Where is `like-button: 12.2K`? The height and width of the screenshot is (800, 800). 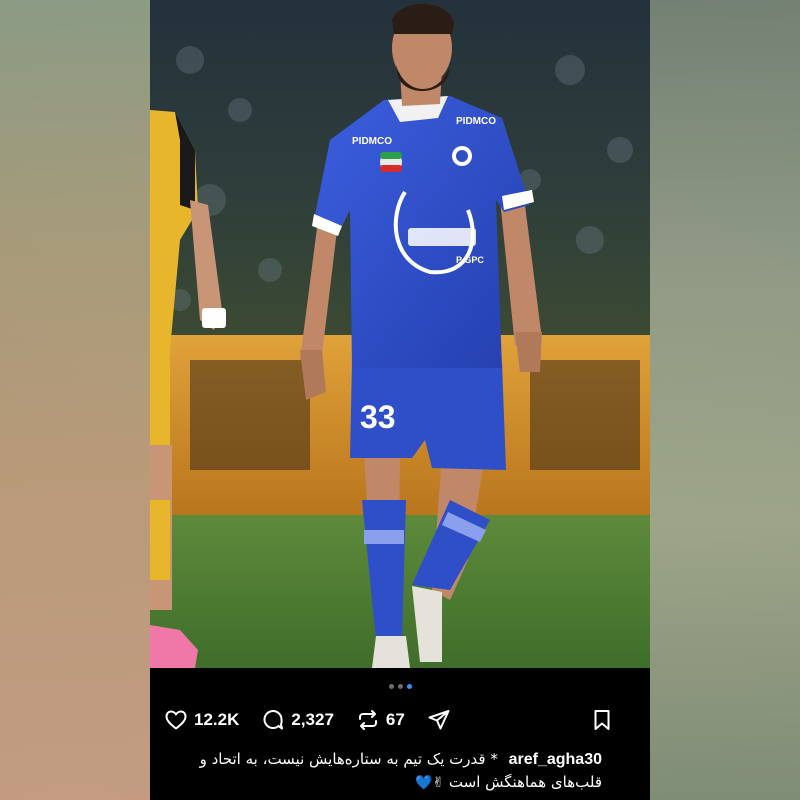 like-button: 12.2K is located at coordinates (201, 720).